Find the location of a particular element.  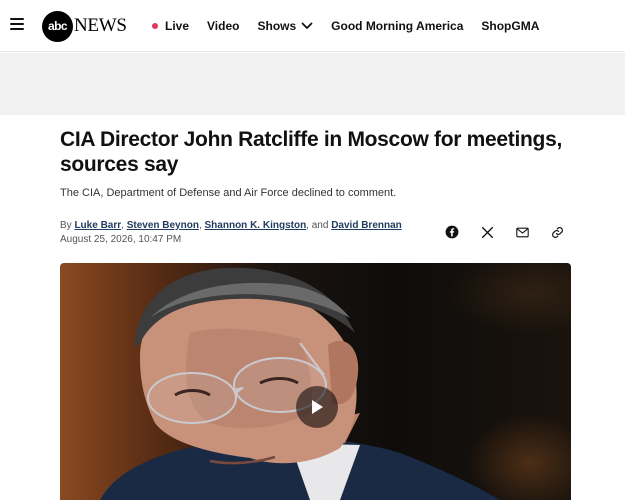

x-icon is located at coordinates (487, 232).